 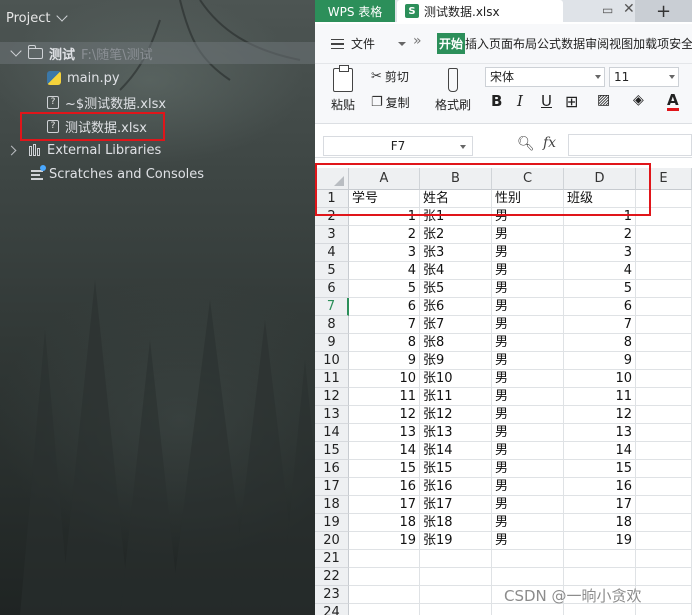 What do you see at coordinates (363, 43) in the screenshot?
I see `menu-file: 文件` at bounding box center [363, 43].